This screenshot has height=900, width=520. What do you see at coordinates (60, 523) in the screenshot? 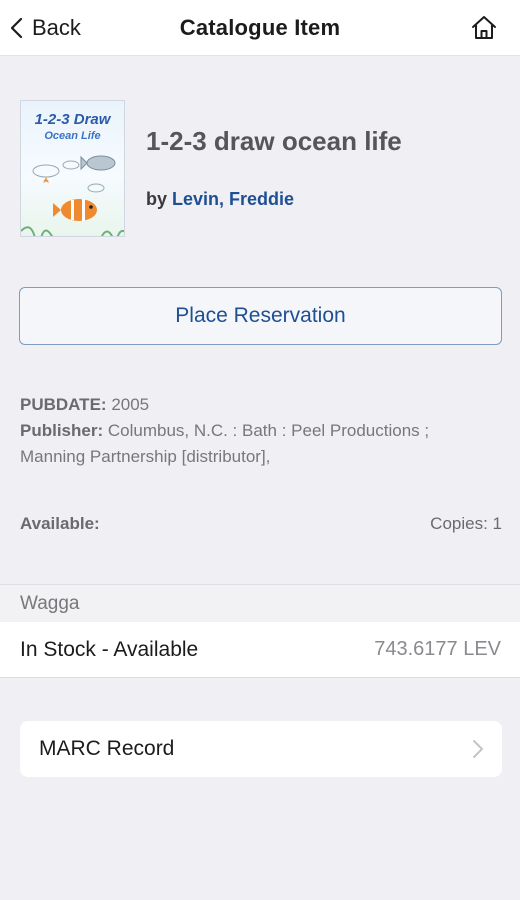
I see `available-label: Available:` at bounding box center [60, 523].